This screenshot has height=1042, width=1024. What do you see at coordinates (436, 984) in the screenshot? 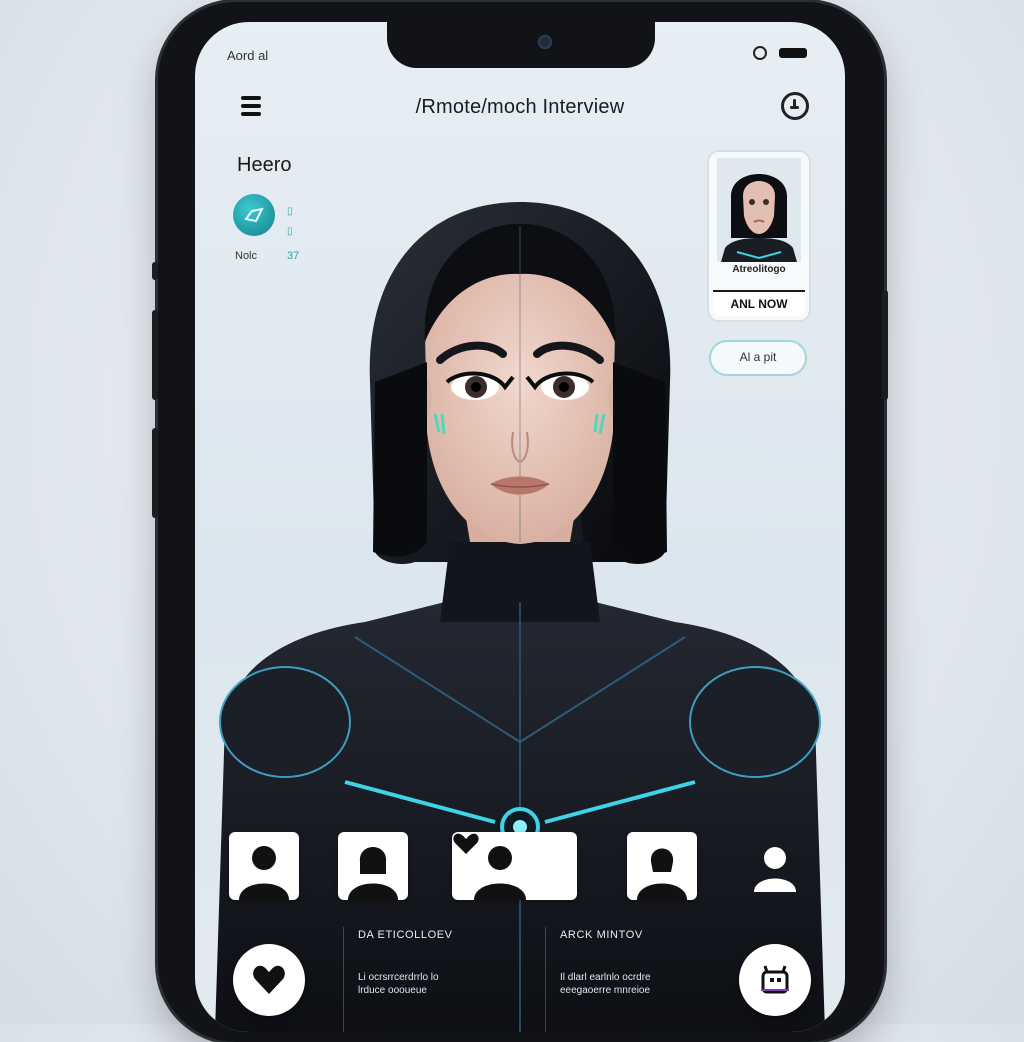
I see `info-text-left: Li ocrsrrcerdrrlo lo lrduce oooueue` at bounding box center [436, 984].